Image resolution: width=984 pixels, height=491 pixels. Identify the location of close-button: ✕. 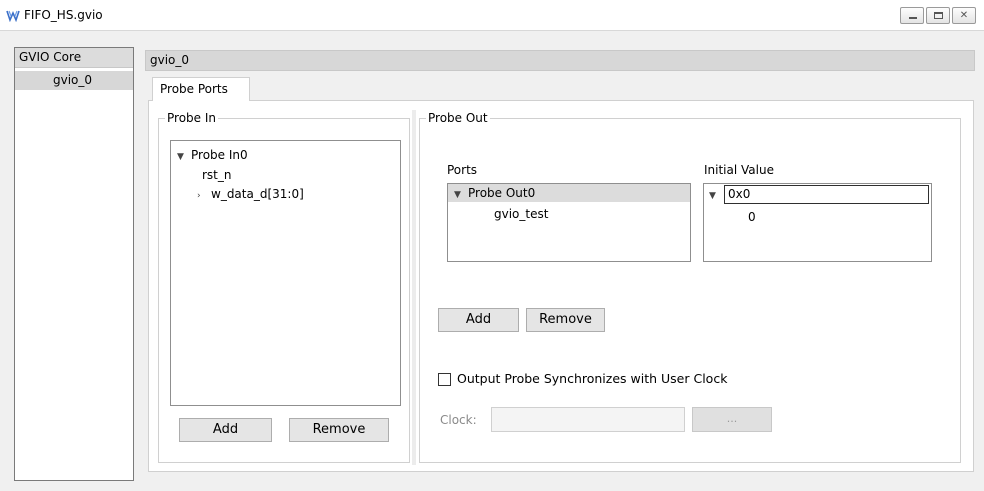
(964, 15).